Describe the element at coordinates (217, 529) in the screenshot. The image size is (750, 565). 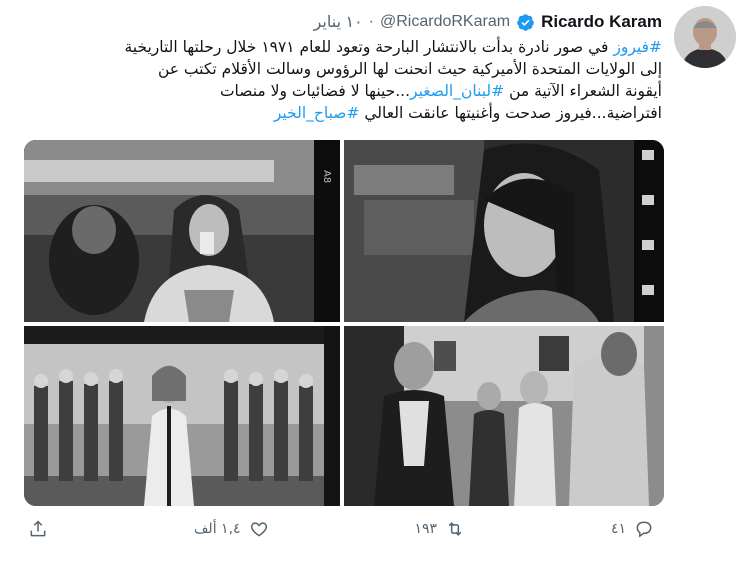
I see `like-count: ١,٤ ألف` at that location.